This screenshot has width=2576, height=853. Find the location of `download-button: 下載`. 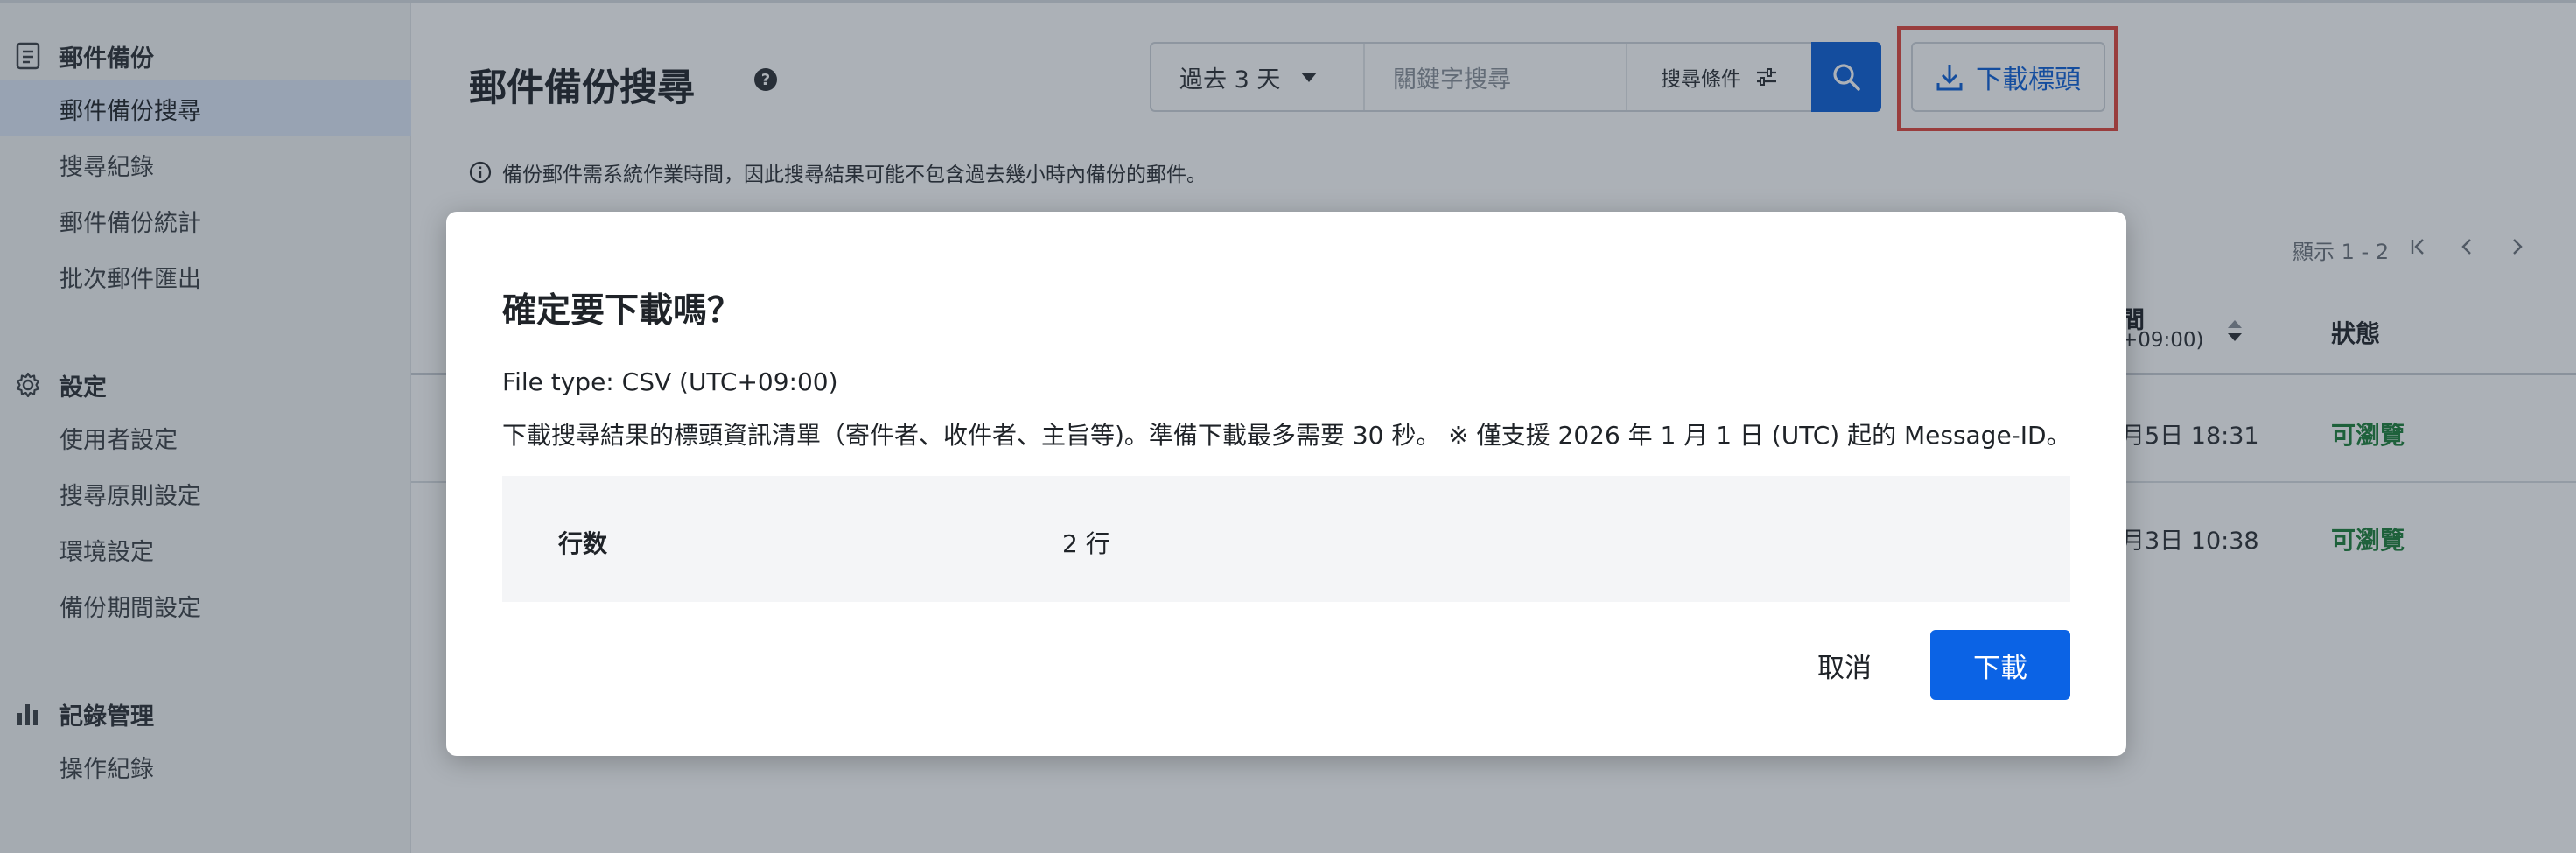

download-button: 下載 is located at coordinates (2000, 665).